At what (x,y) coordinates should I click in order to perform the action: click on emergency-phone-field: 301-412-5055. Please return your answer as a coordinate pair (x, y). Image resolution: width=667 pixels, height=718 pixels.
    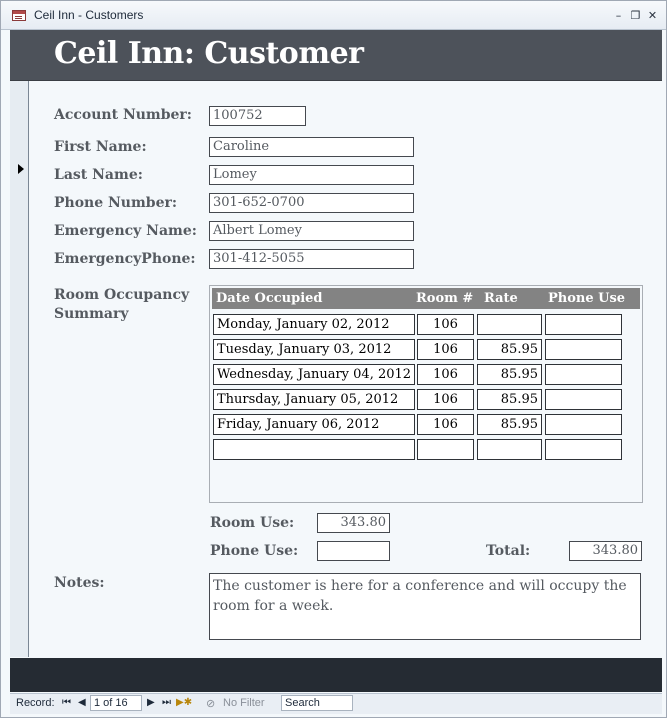
    Looking at the image, I should click on (311, 259).